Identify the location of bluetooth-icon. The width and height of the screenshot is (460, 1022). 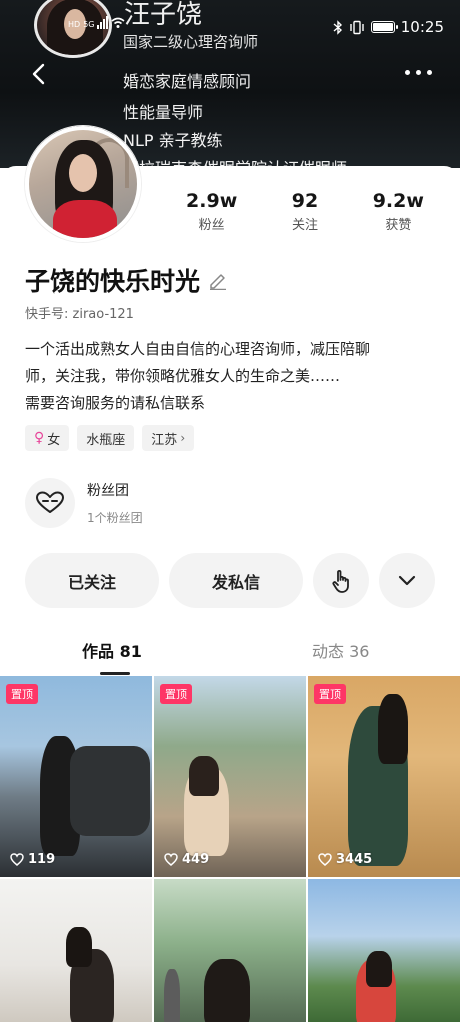
(337, 27).